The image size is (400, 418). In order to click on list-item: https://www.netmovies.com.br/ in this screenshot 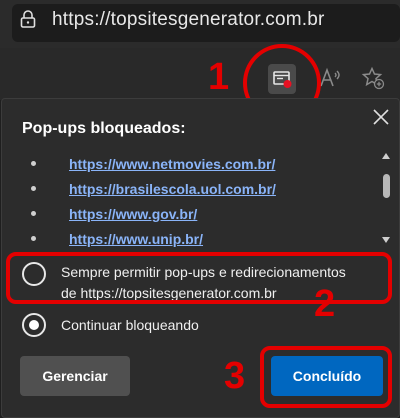, I will do `click(180, 166)`.